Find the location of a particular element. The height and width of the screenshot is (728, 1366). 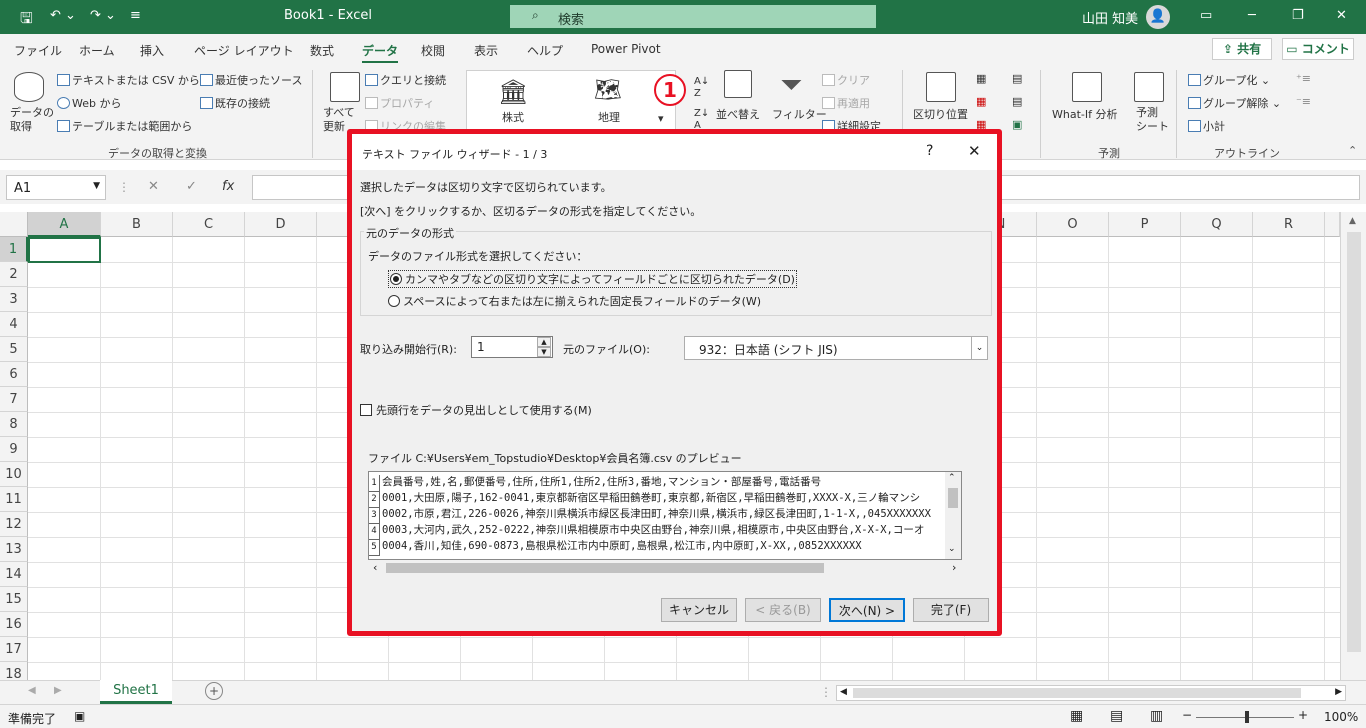

column-header: O is located at coordinates (1073, 224).